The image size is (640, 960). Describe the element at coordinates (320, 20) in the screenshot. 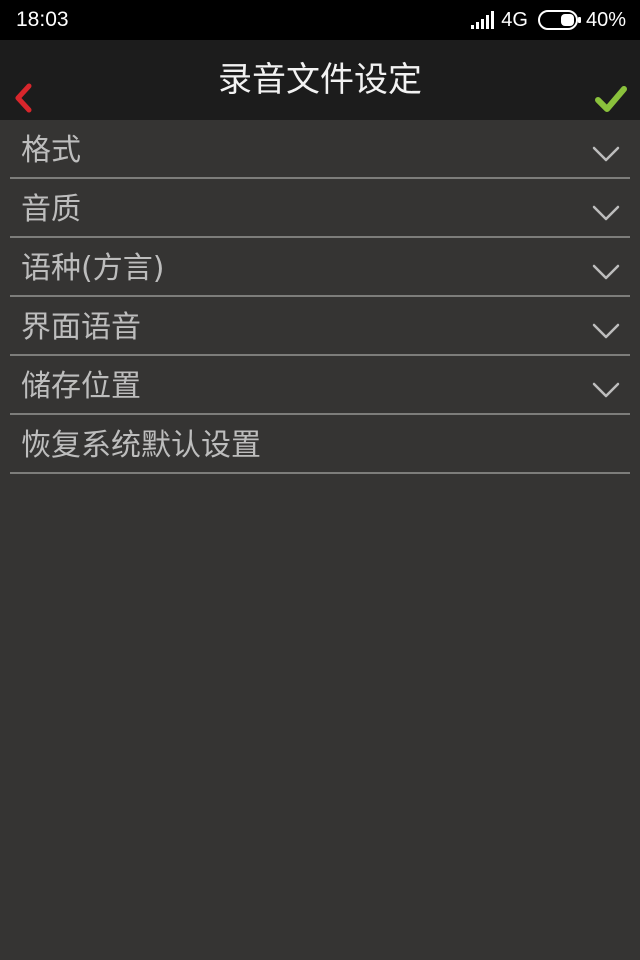

I see `status-bar: 18:03 4G 40%` at that location.